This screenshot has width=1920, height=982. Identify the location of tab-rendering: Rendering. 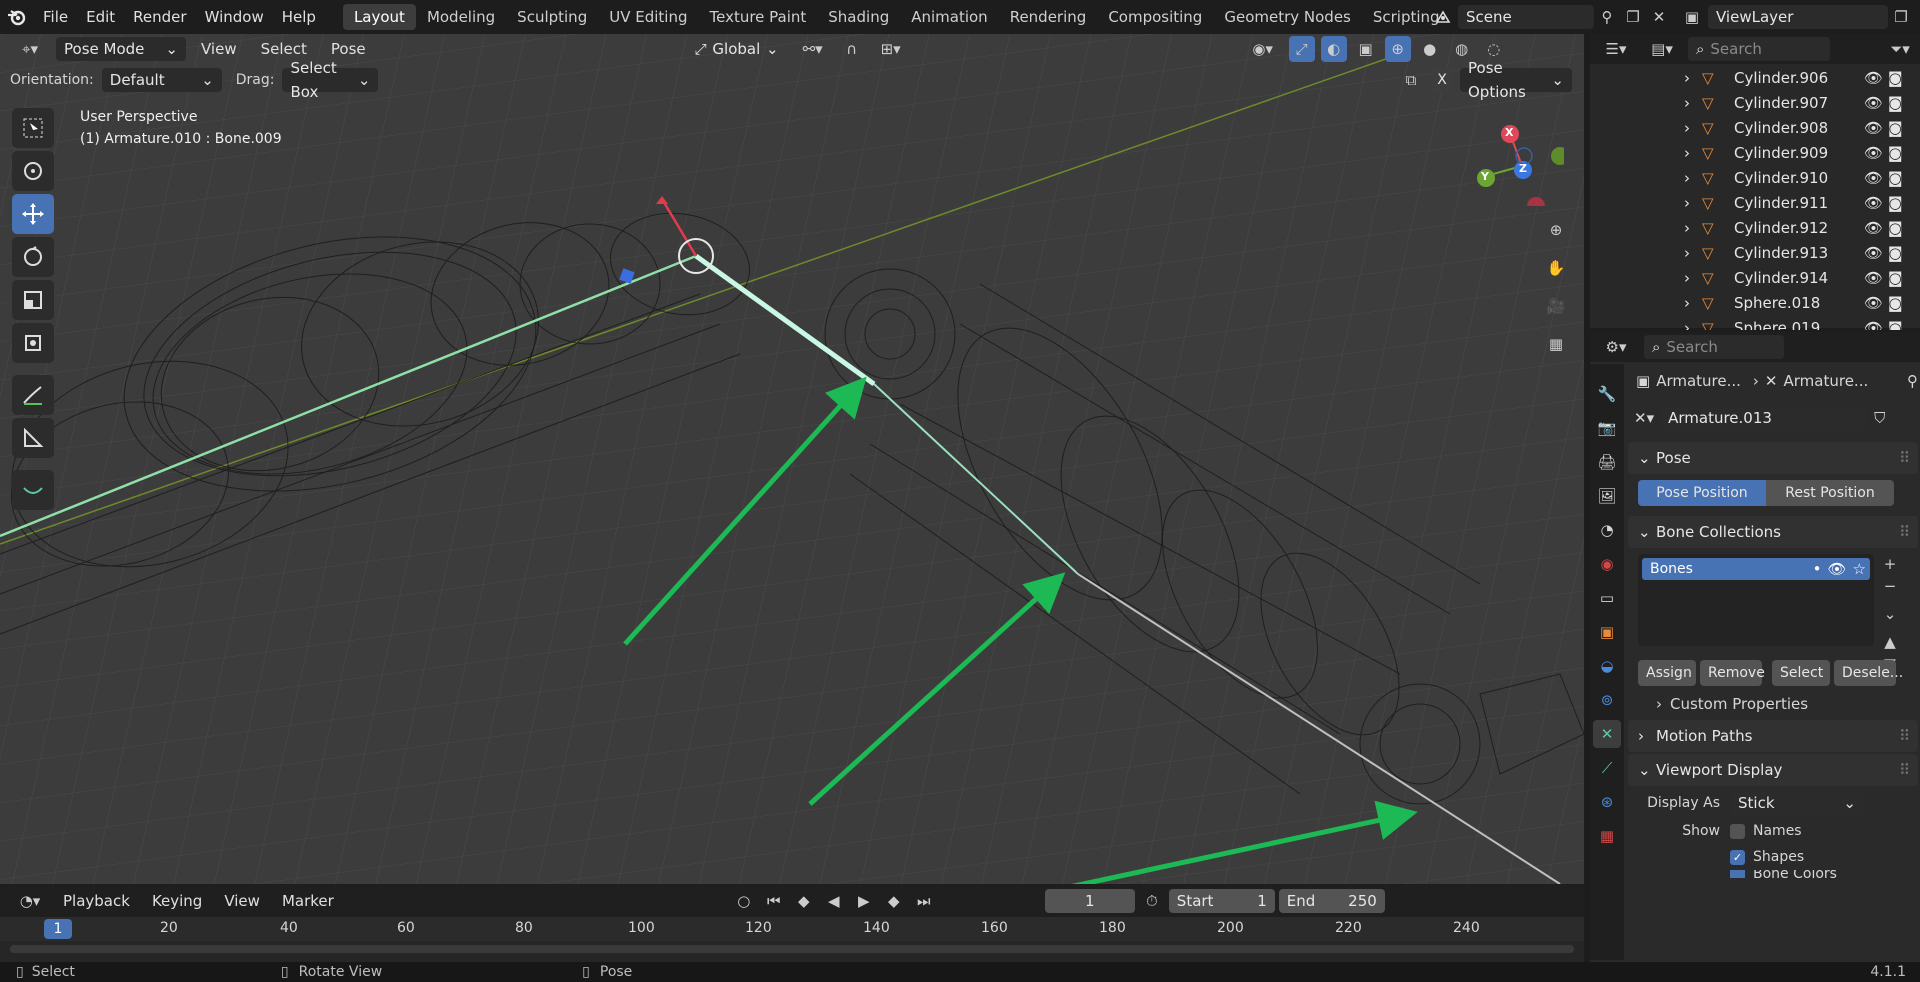
(1048, 17).